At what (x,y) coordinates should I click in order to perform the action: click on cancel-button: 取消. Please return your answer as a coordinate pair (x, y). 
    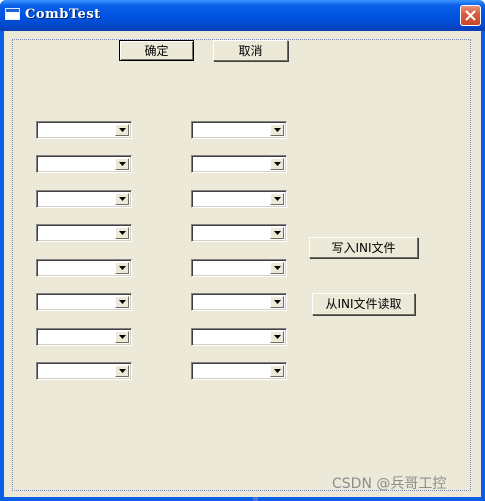
    Looking at the image, I should click on (250, 50).